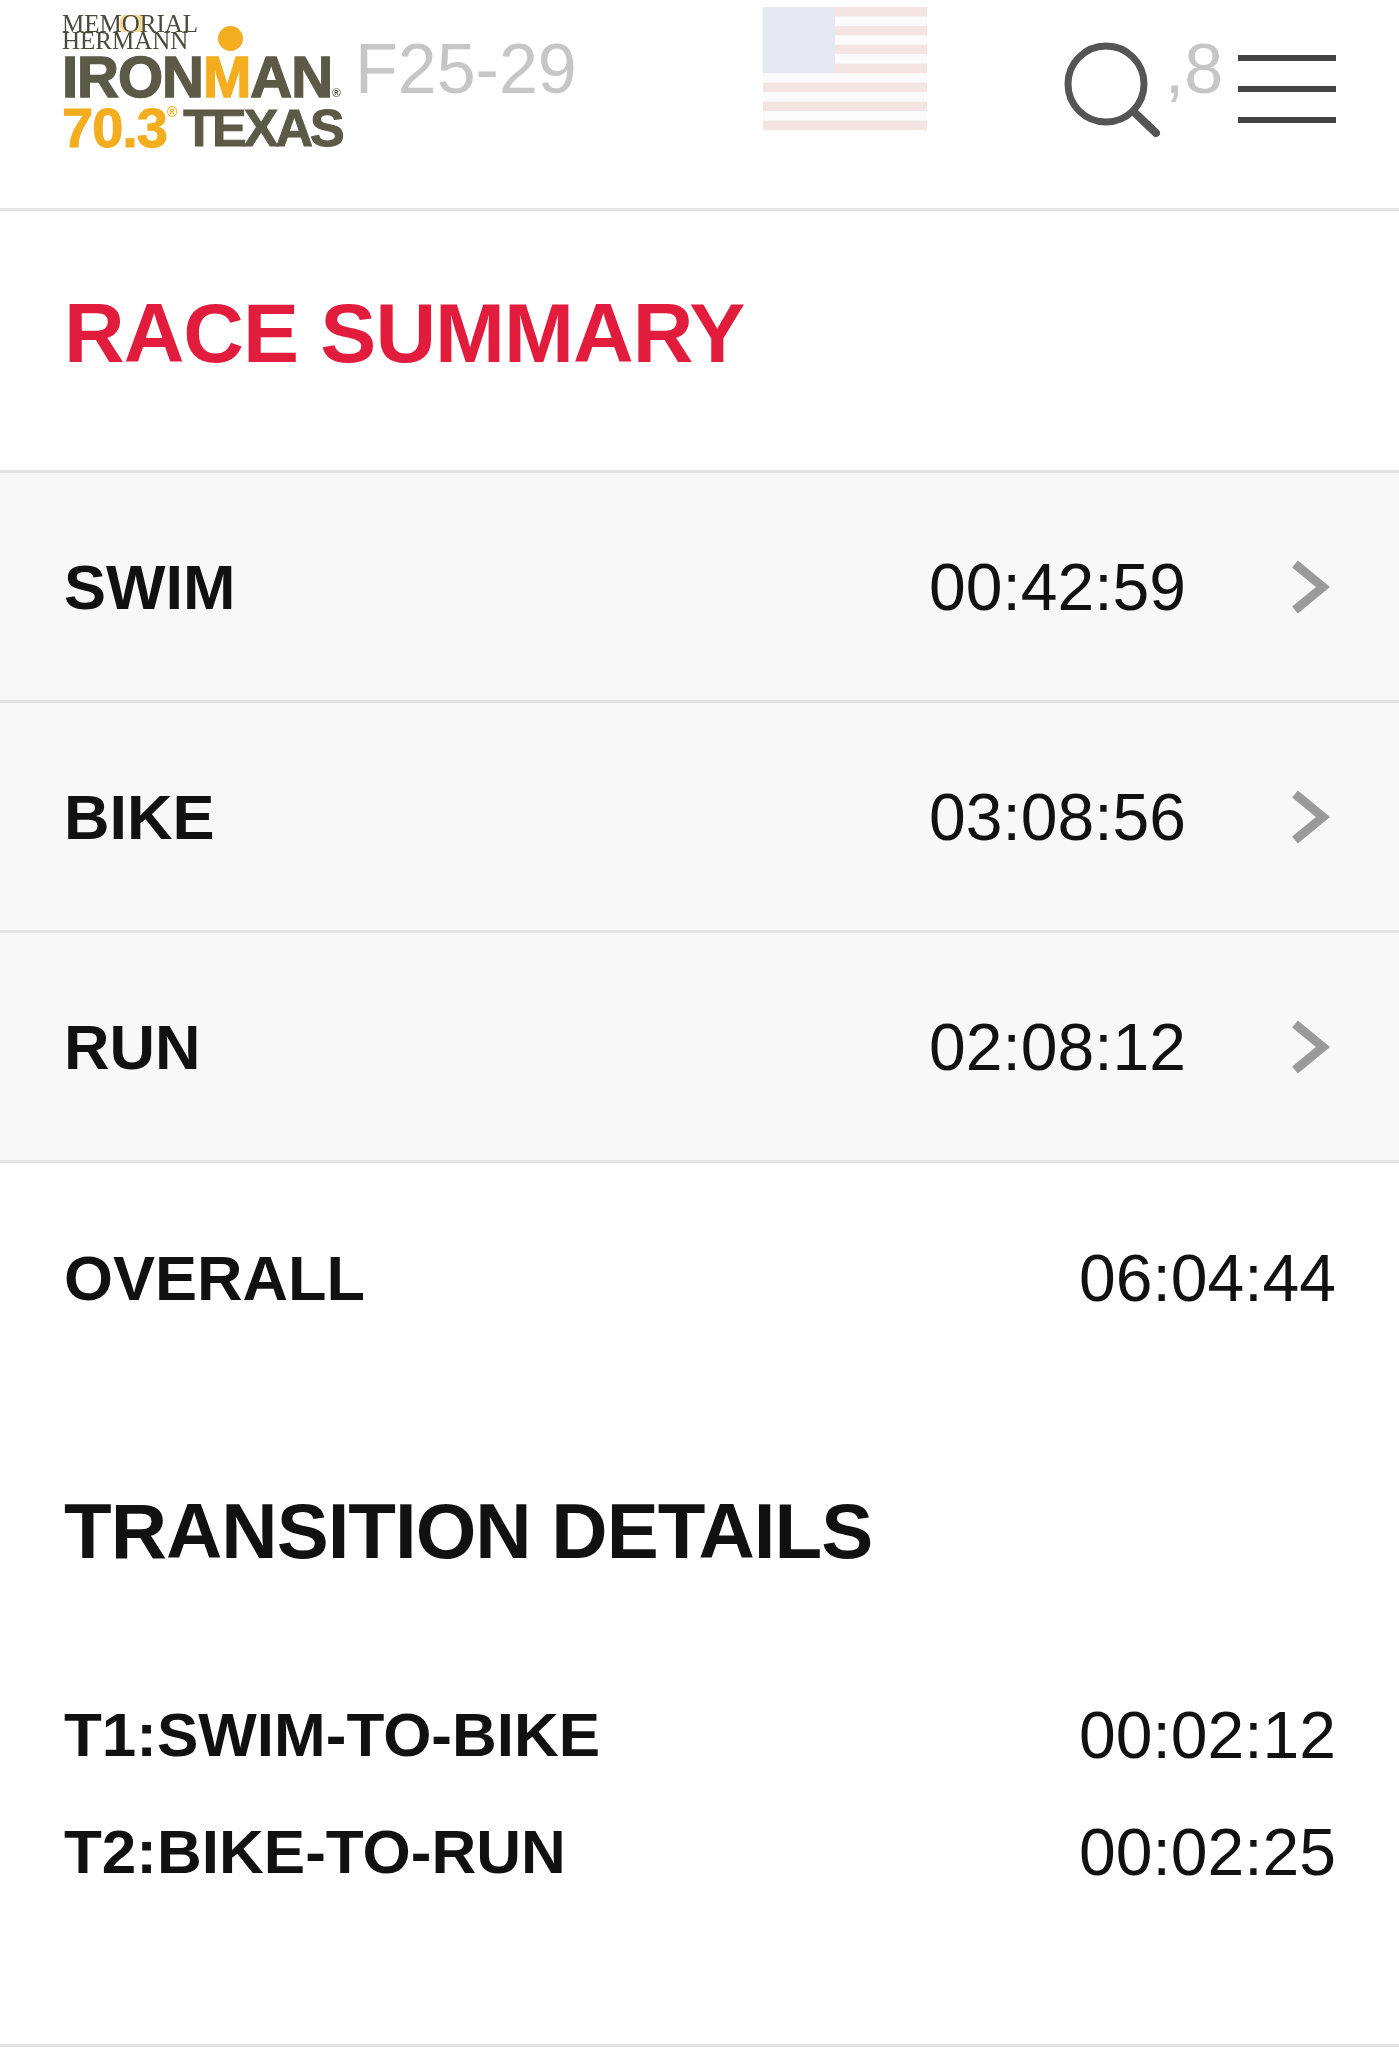 Image resolution: width=1399 pixels, height=2048 pixels. Describe the element at coordinates (150, 586) in the screenshot. I see `leg-name: SWIM` at that location.